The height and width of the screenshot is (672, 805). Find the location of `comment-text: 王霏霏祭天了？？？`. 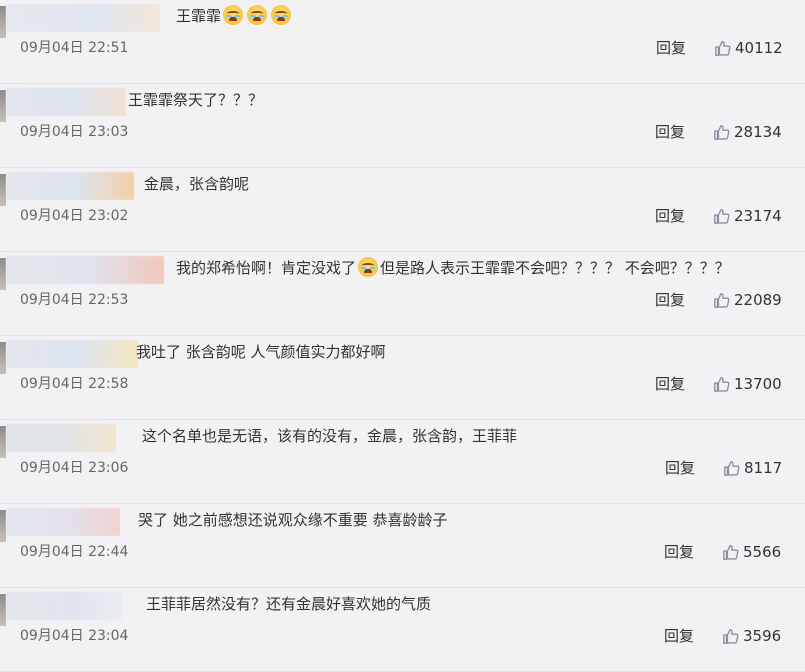

comment-text: 王霏霏祭天了？？？ is located at coordinates (195, 100).